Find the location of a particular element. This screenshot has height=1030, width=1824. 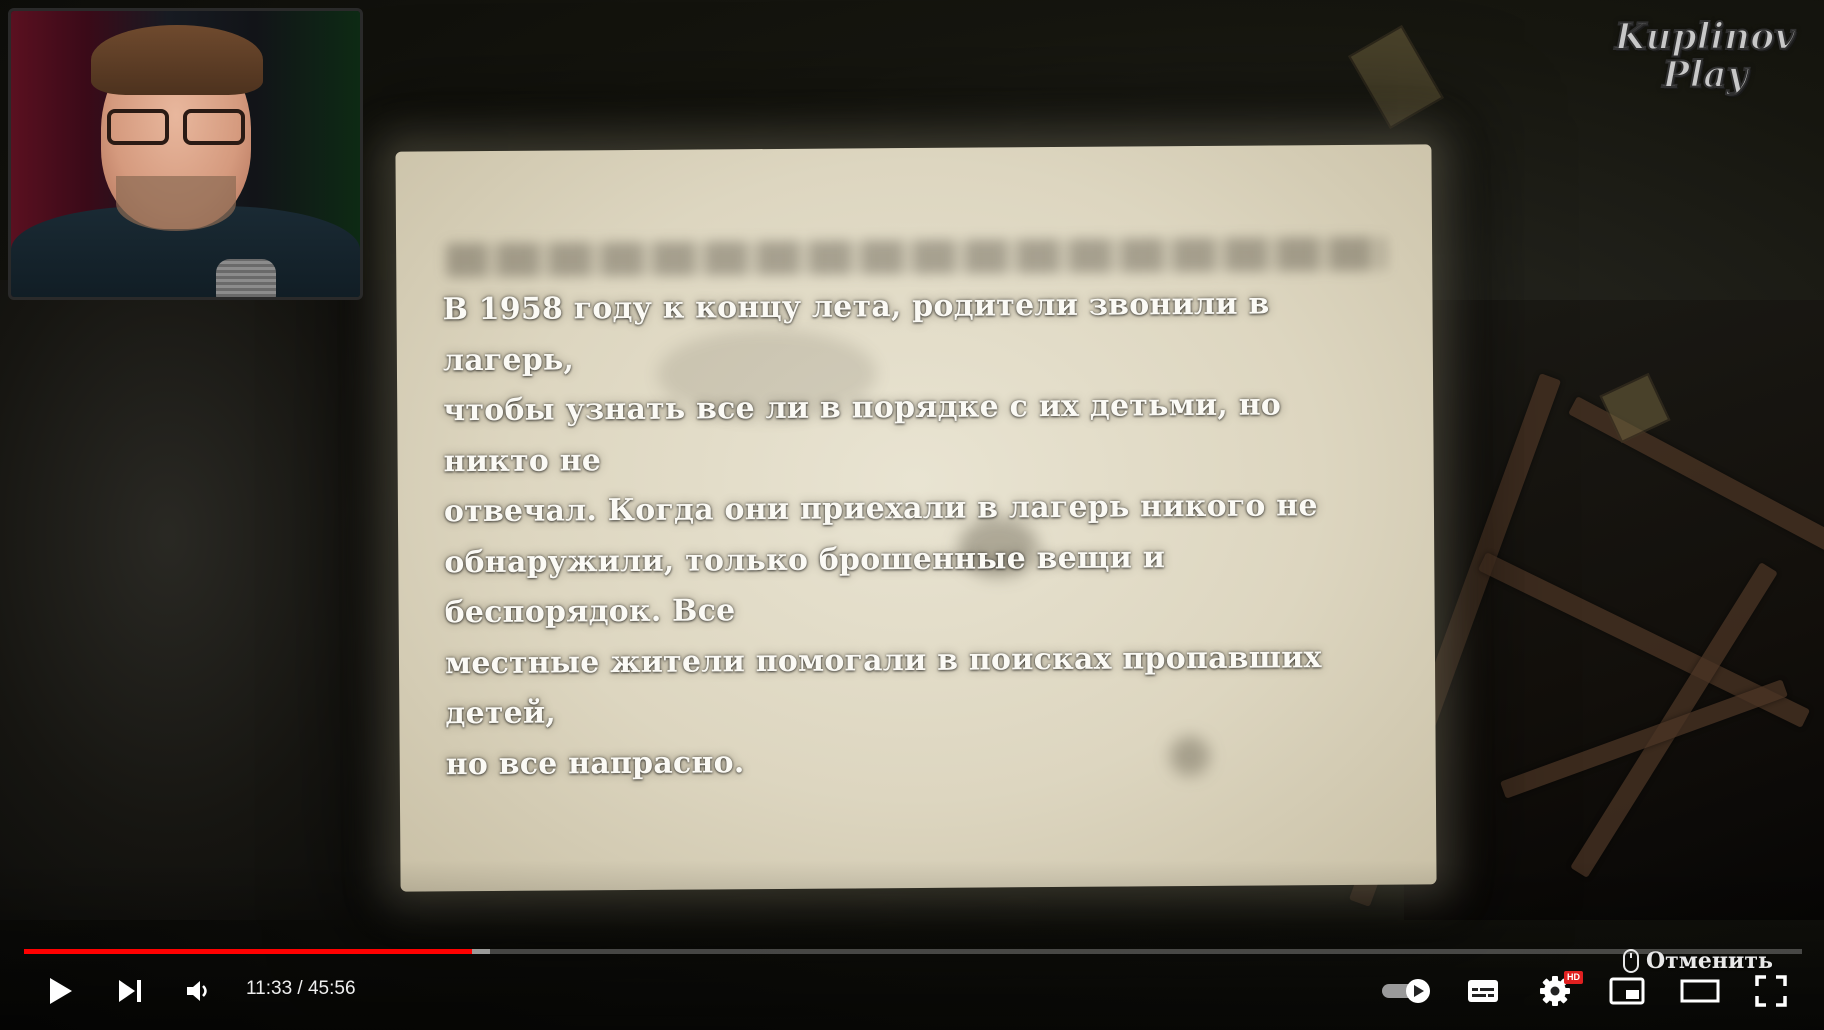

wooden-plank is located at coordinates (1696, 480).